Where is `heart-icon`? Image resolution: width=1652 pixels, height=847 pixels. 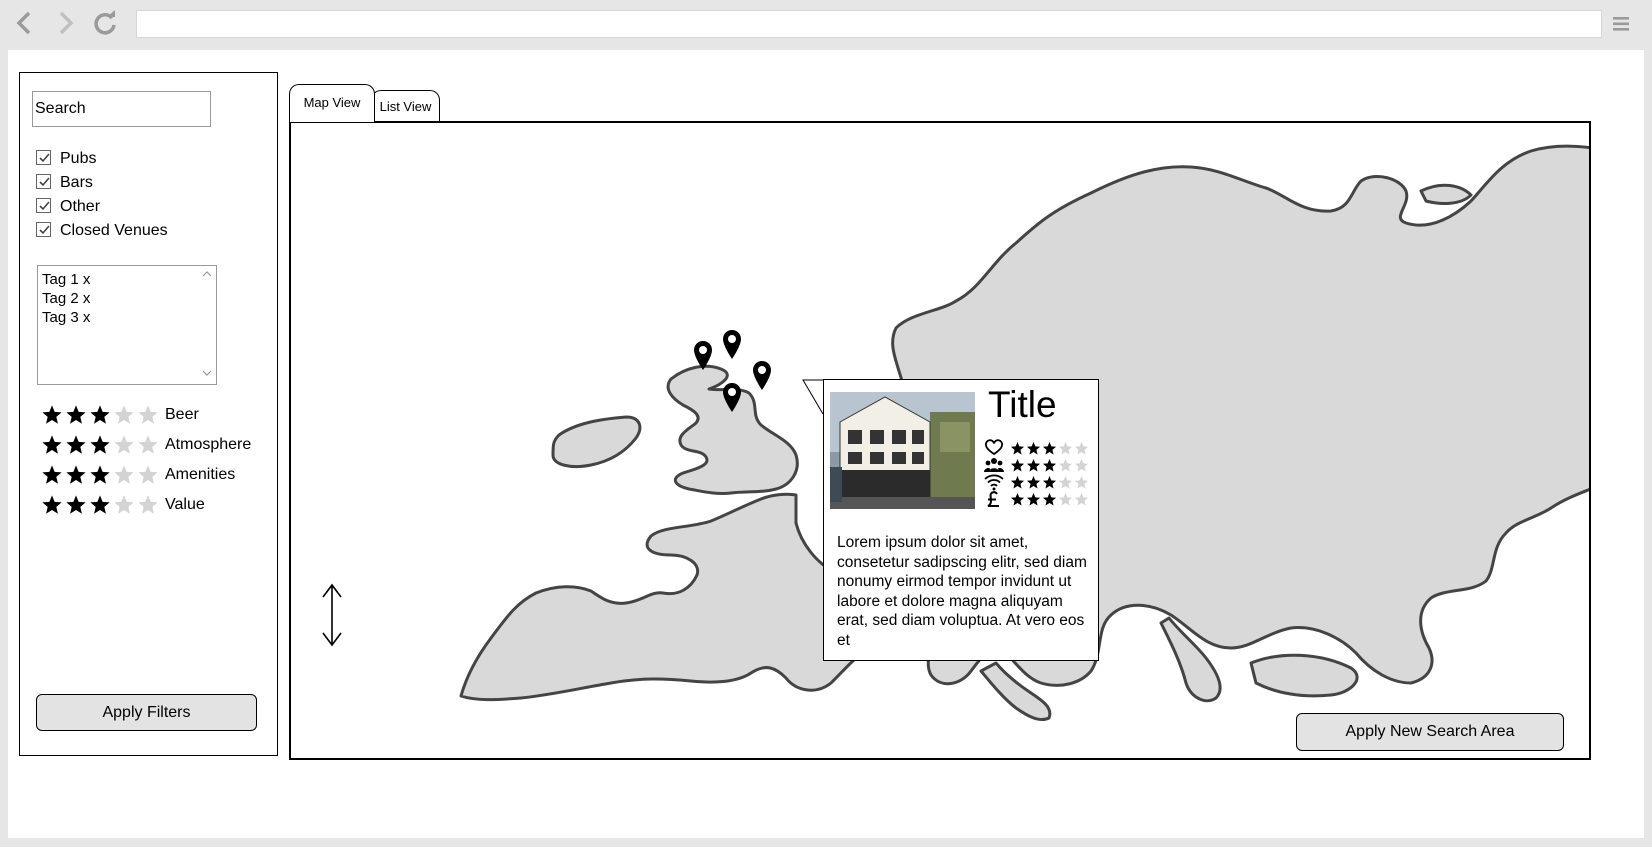 heart-icon is located at coordinates (994, 447).